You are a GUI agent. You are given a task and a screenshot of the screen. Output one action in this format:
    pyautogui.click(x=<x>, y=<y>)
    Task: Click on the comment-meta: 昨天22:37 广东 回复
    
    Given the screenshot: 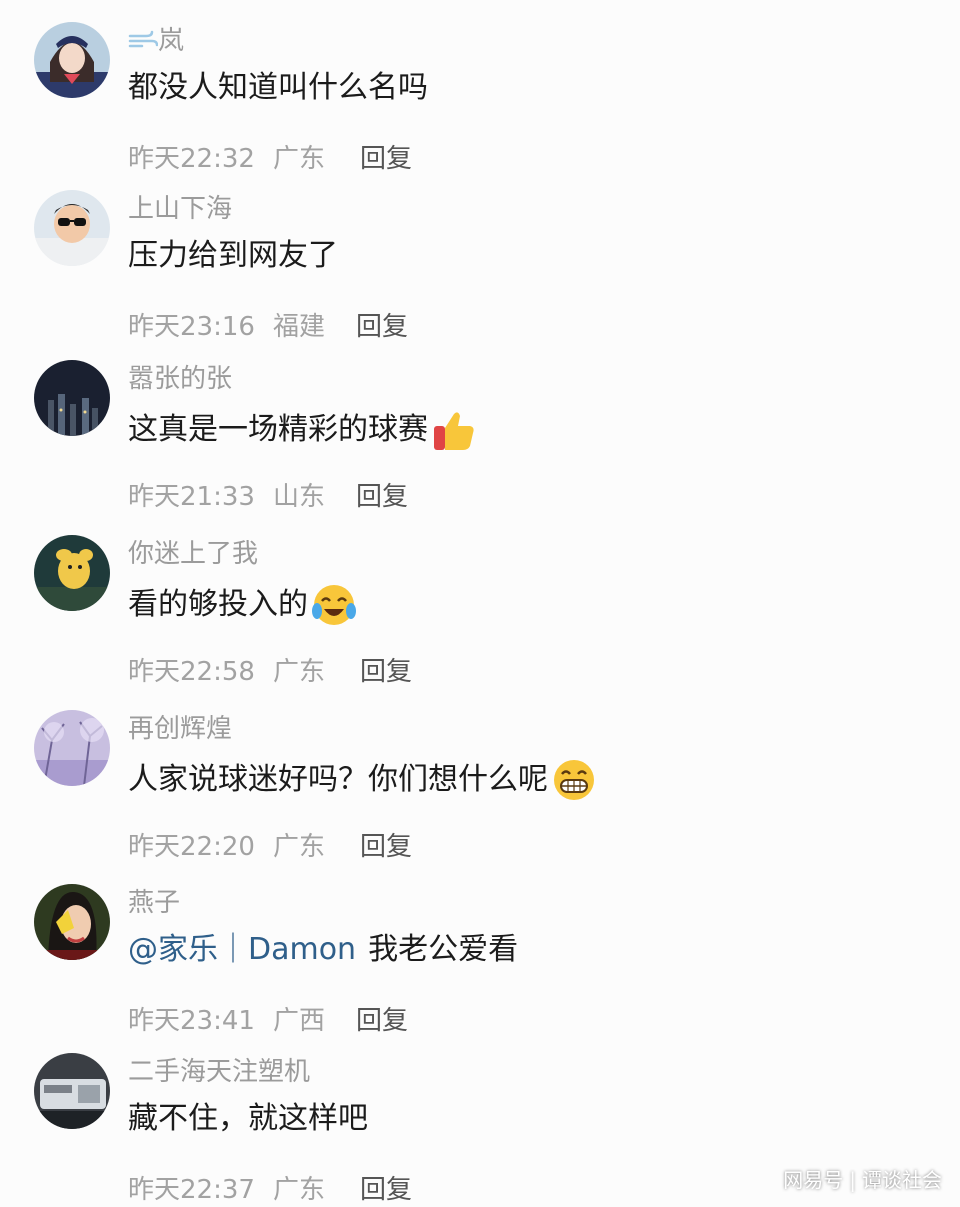 What is the action you would take?
    pyautogui.click(x=270, y=1190)
    